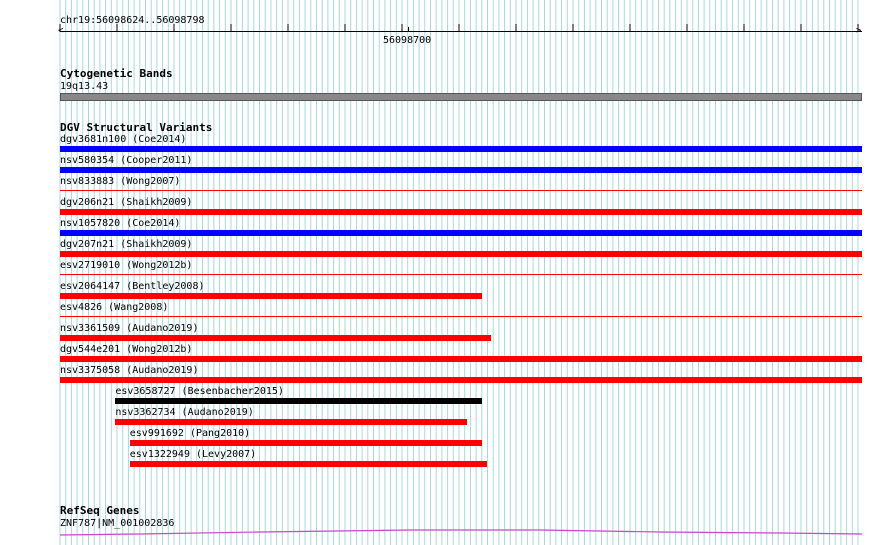 The image size is (890, 545). Describe the element at coordinates (129, 328) in the screenshot. I see `dgv-variant-label: nsv3361509 (Audano2019)` at that location.